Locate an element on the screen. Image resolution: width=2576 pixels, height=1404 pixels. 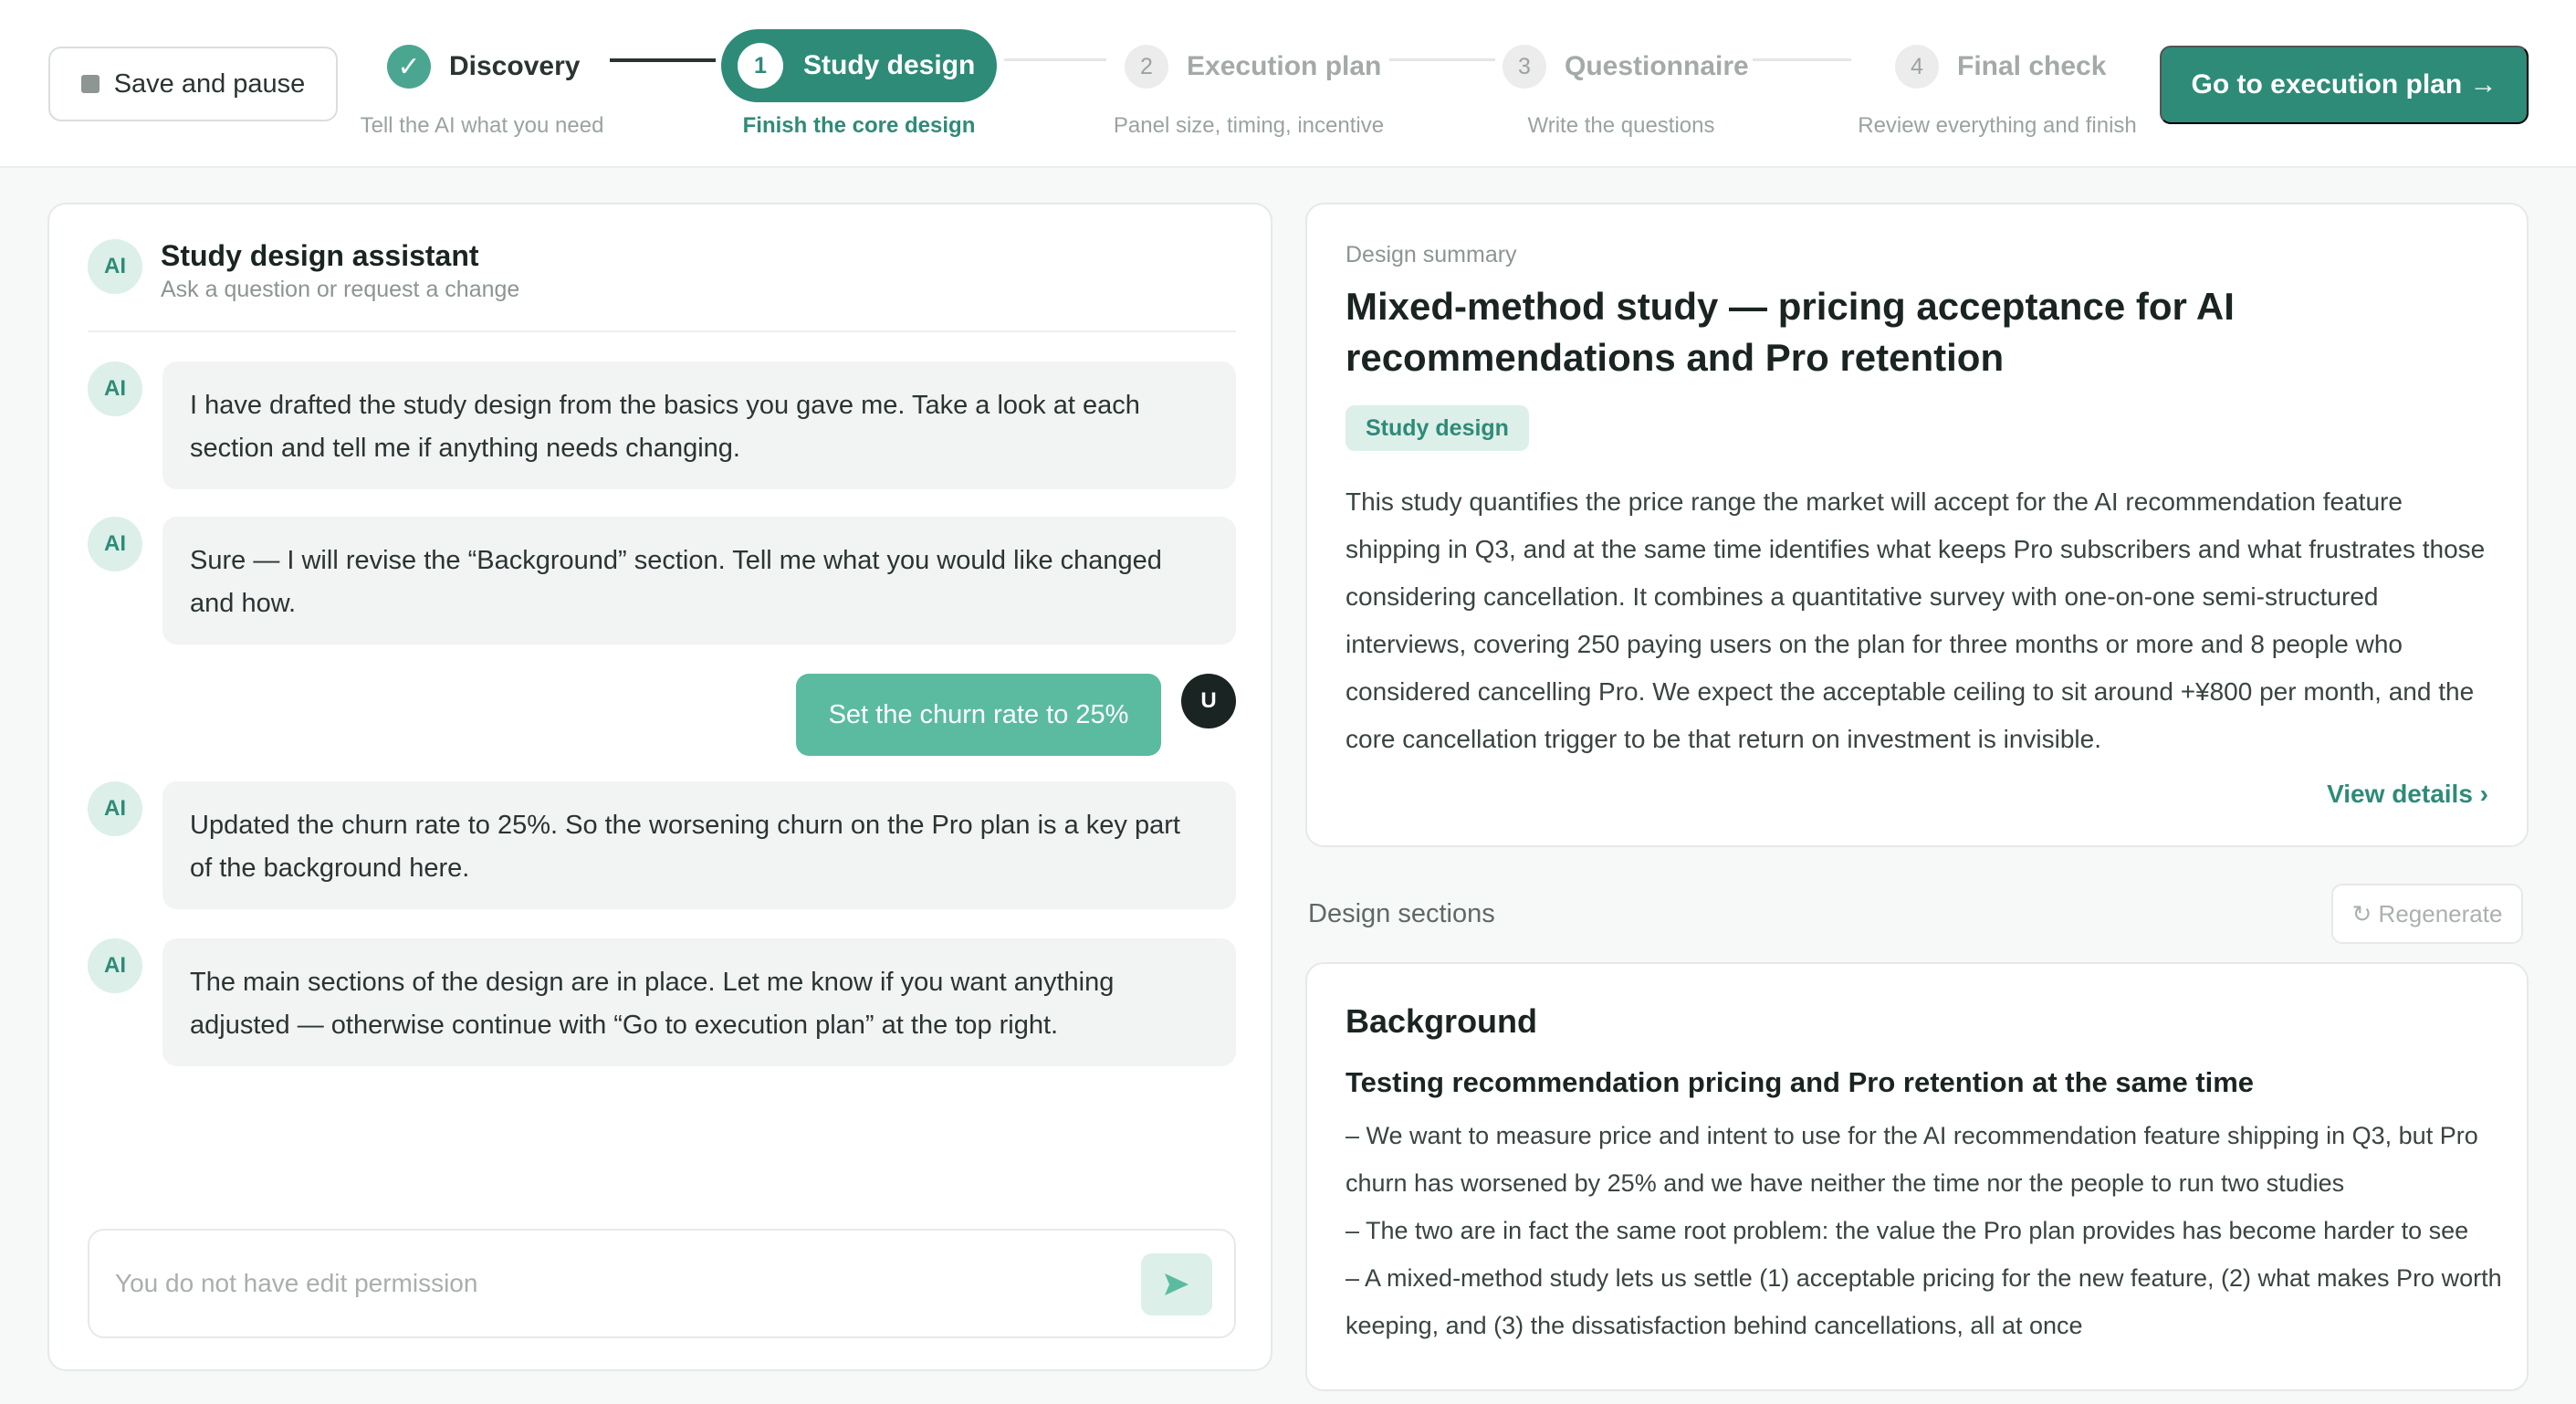
save-and-pause-button: Save and pause is located at coordinates (193, 84).